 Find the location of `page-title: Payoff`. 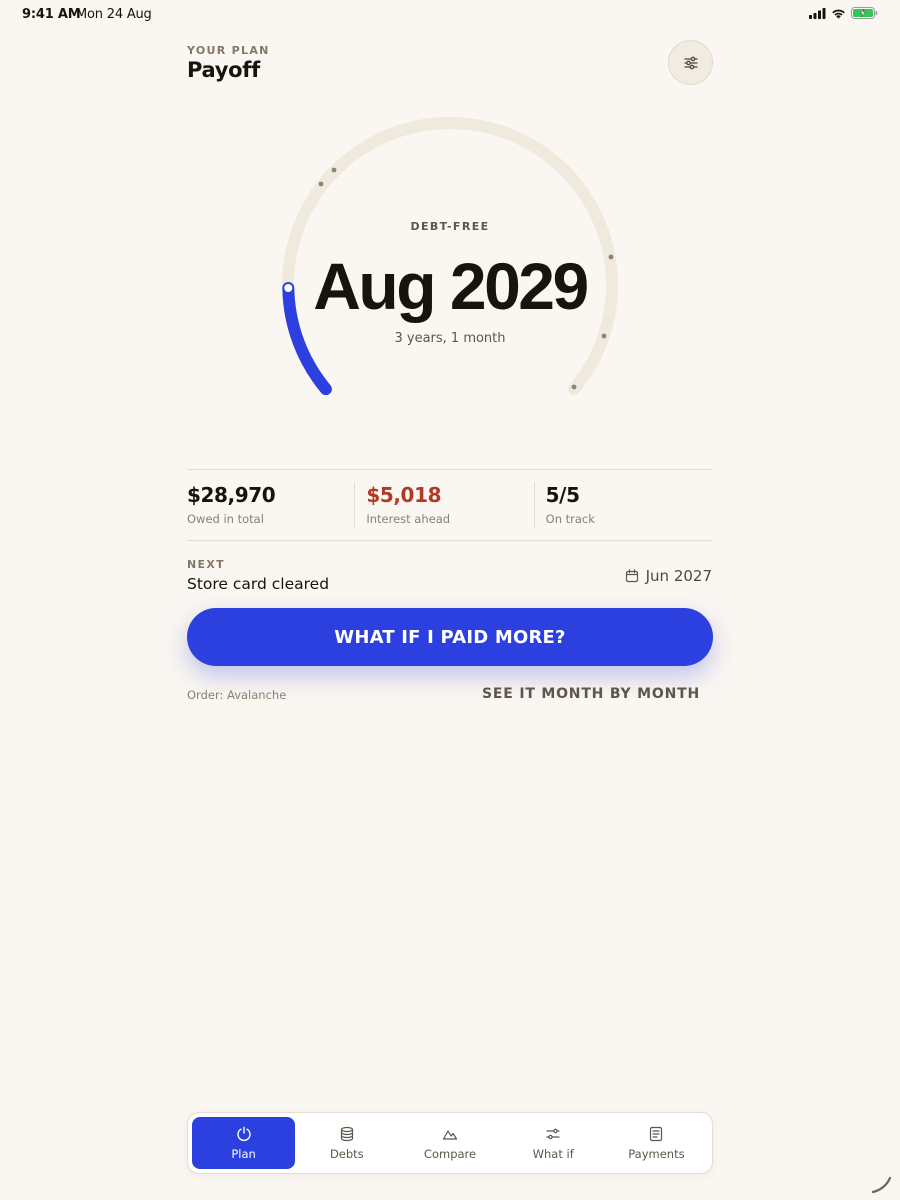

page-title: Payoff is located at coordinates (223, 70).